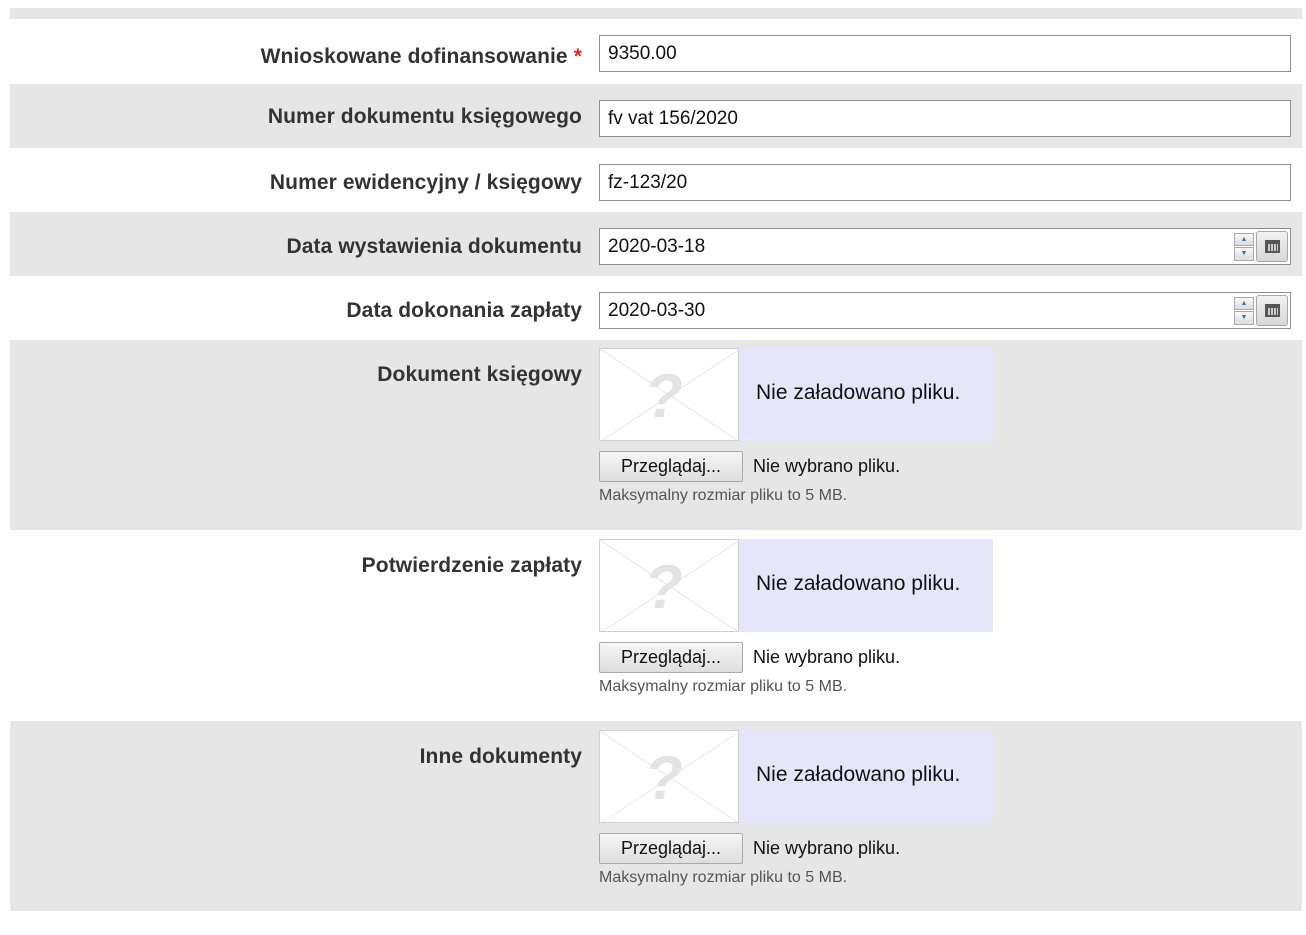 Image resolution: width=1306 pixels, height=935 pixels. What do you see at coordinates (464, 310) in the screenshot?
I see `payment-date-label: Data dokonania zapłaty` at bounding box center [464, 310].